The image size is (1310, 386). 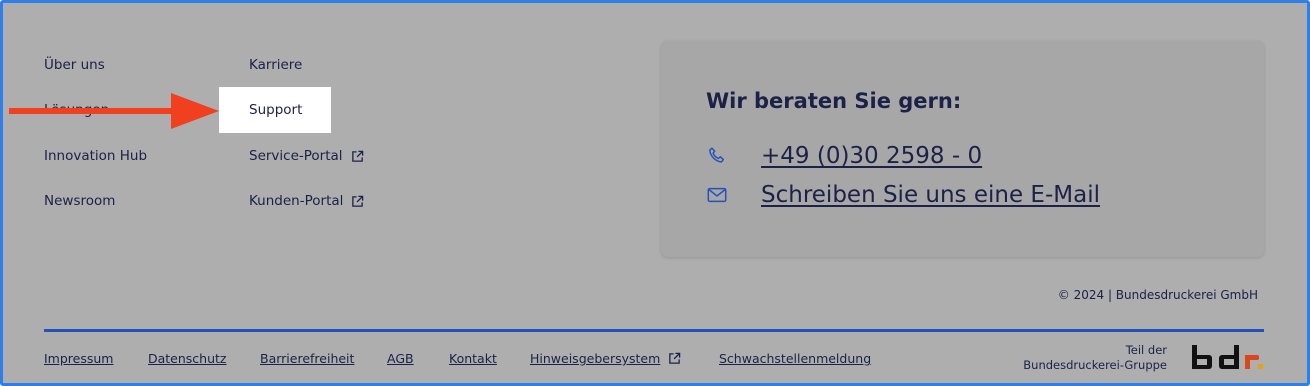 What do you see at coordinates (114, 111) in the screenshot?
I see `arrow-right-icon` at bounding box center [114, 111].